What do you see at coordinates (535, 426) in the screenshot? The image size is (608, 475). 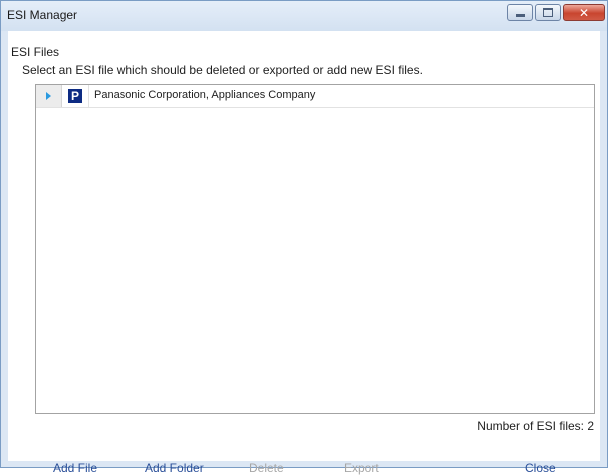 I see `file-count-text: Number of ESI files: 2` at bounding box center [535, 426].